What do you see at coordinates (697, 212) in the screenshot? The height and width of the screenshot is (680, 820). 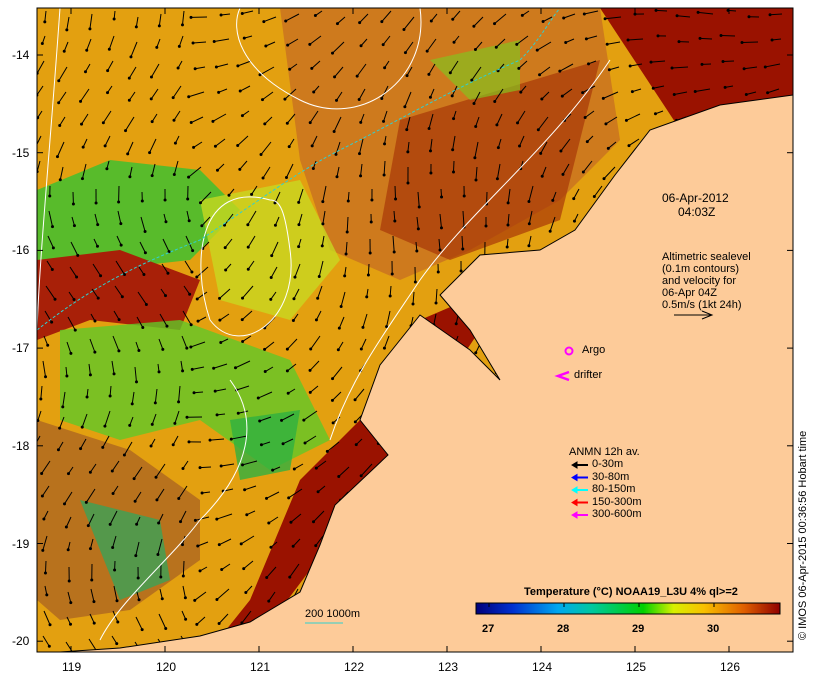 I see `time-label: 04:03Z` at bounding box center [697, 212].